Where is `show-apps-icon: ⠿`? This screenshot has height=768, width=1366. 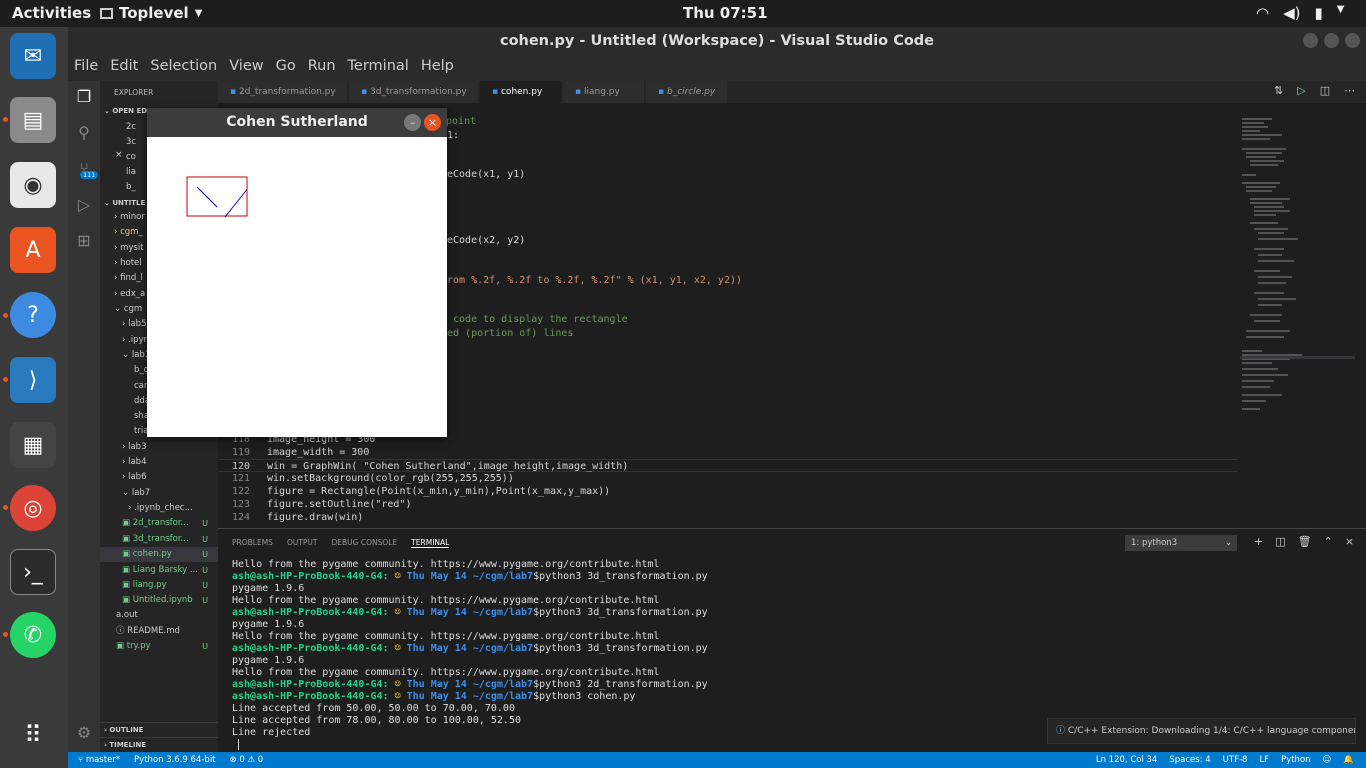 show-apps-icon: ⠿ is located at coordinates (33, 735).